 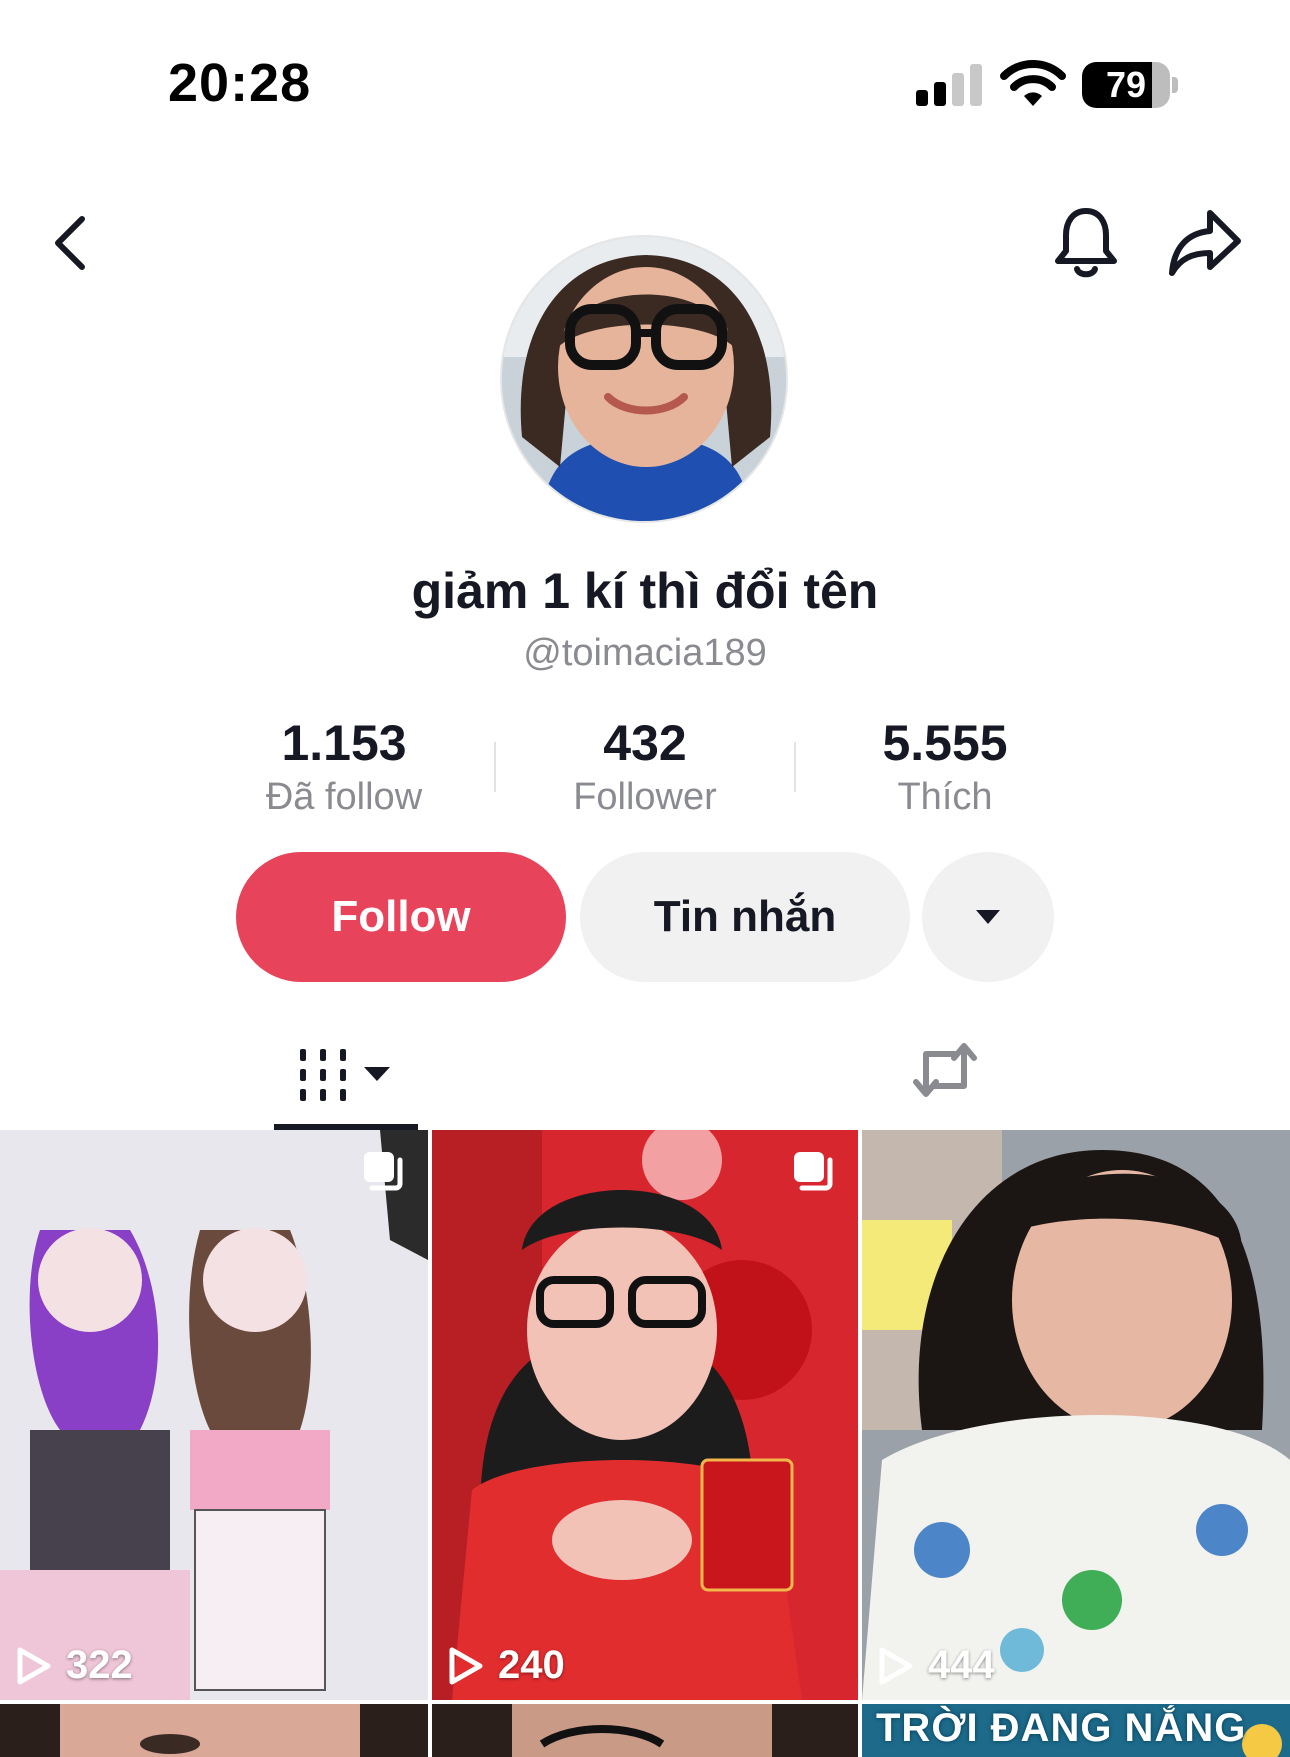 I want to click on video-thumbnail: 444, so click(x=1076, y=1415).